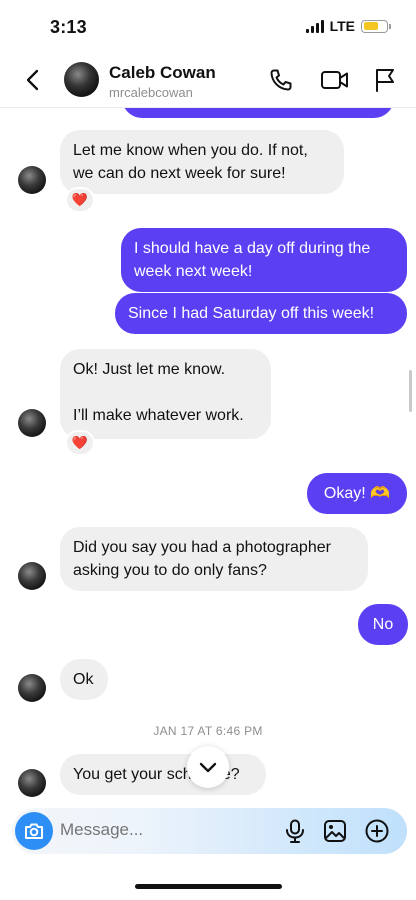  What do you see at coordinates (208, 886) in the screenshot?
I see `home-indicator` at bounding box center [208, 886].